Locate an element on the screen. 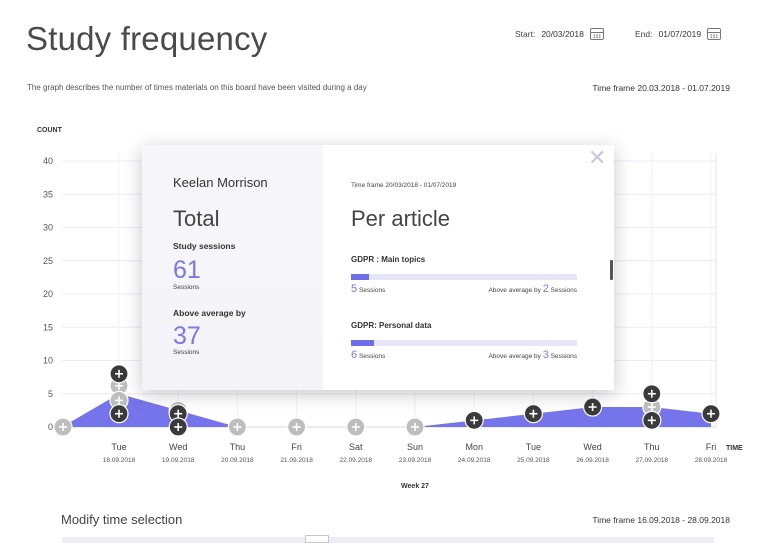  week-label: Week 27 is located at coordinates (415, 486).